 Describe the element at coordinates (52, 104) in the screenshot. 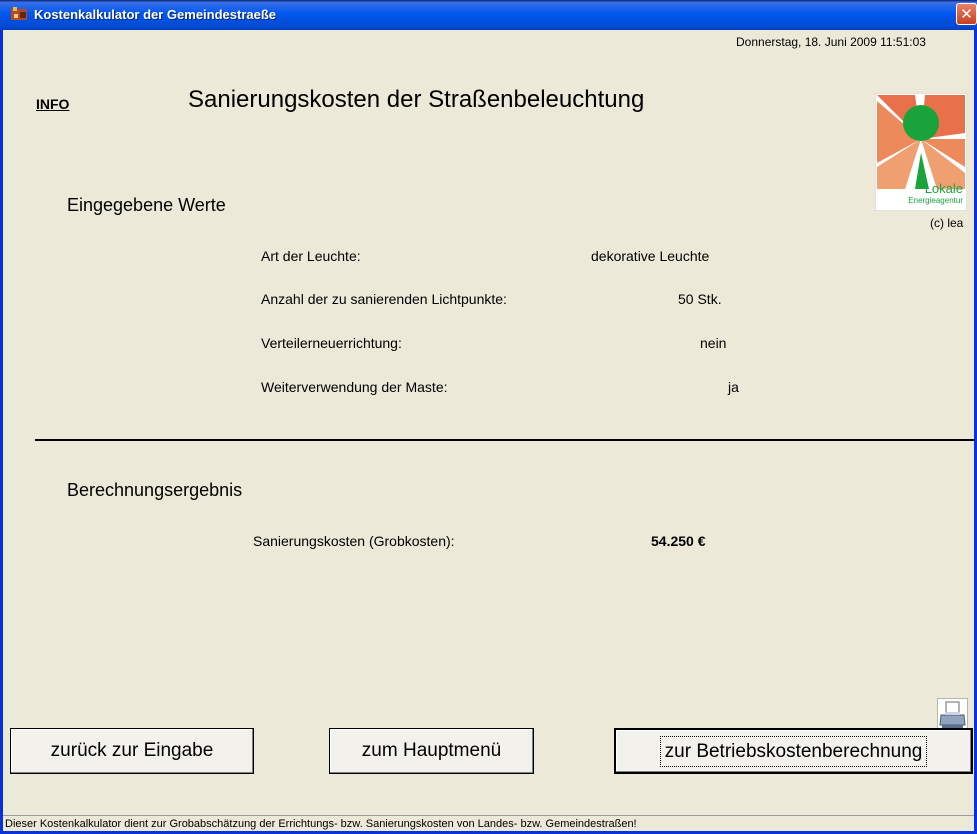

I see `info-link: INFO` at that location.